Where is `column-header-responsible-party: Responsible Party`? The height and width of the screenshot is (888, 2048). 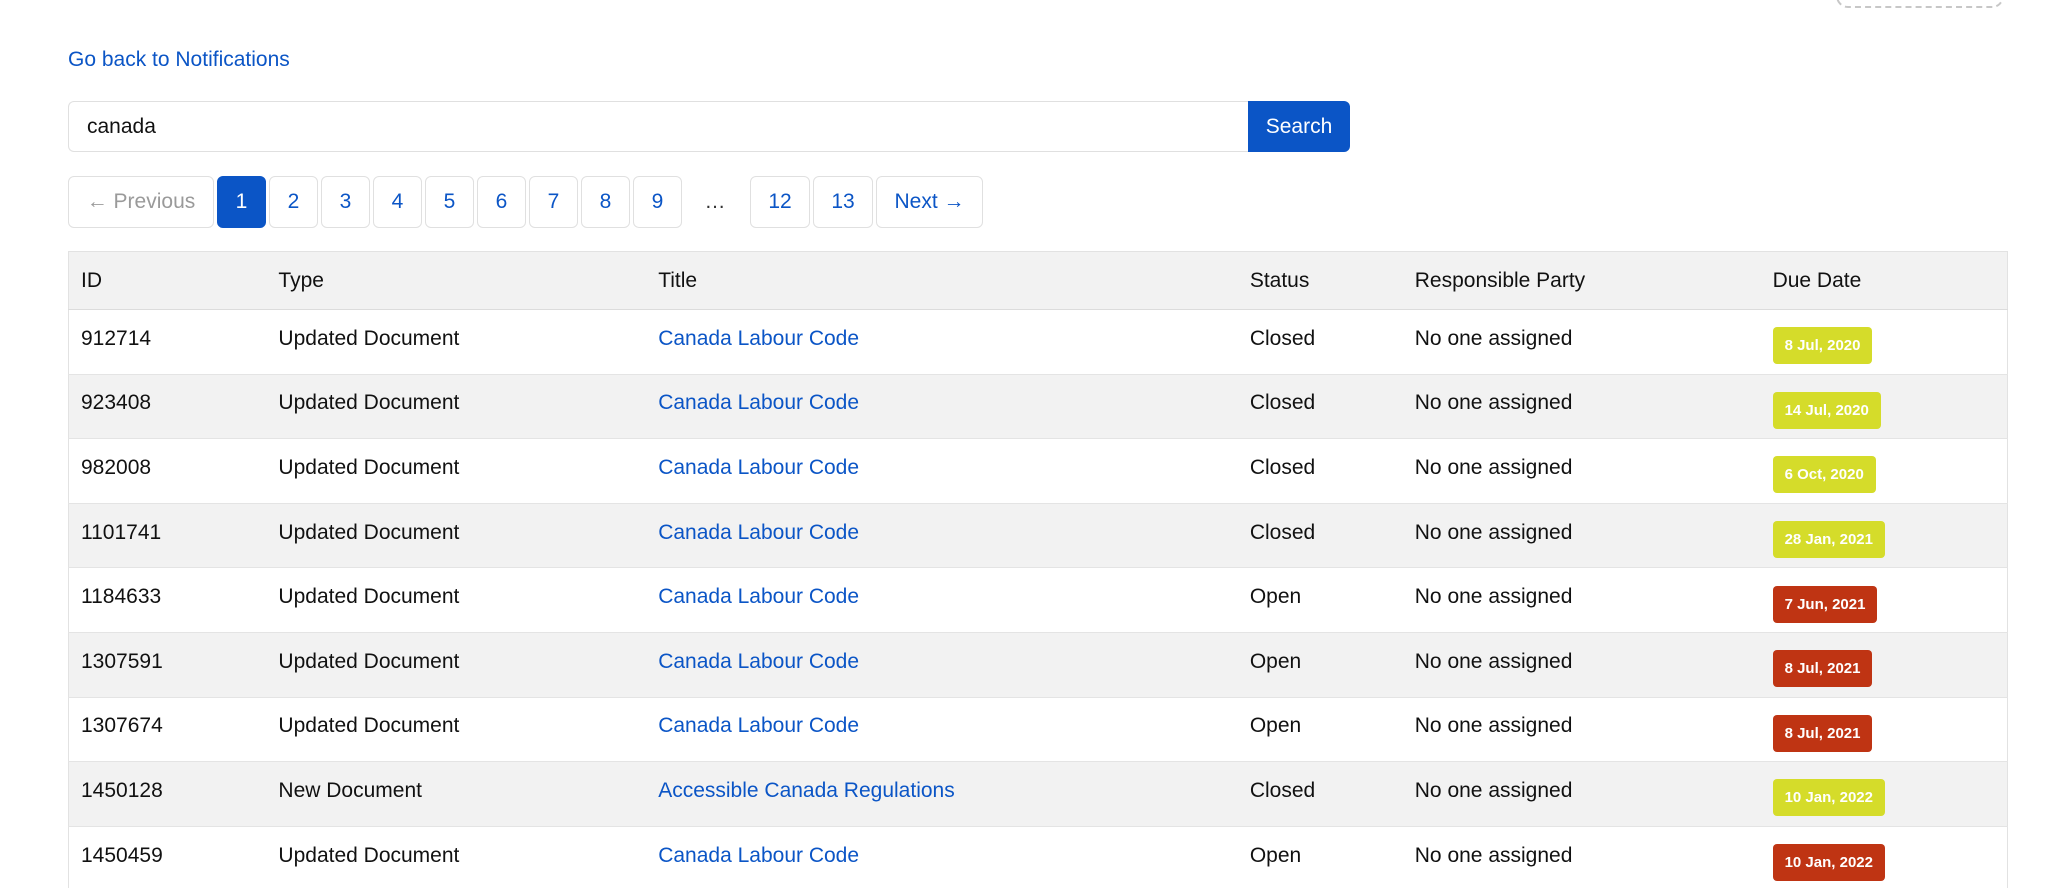 column-header-responsible-party: Responsible Party is located at coordinates (1581, 280).